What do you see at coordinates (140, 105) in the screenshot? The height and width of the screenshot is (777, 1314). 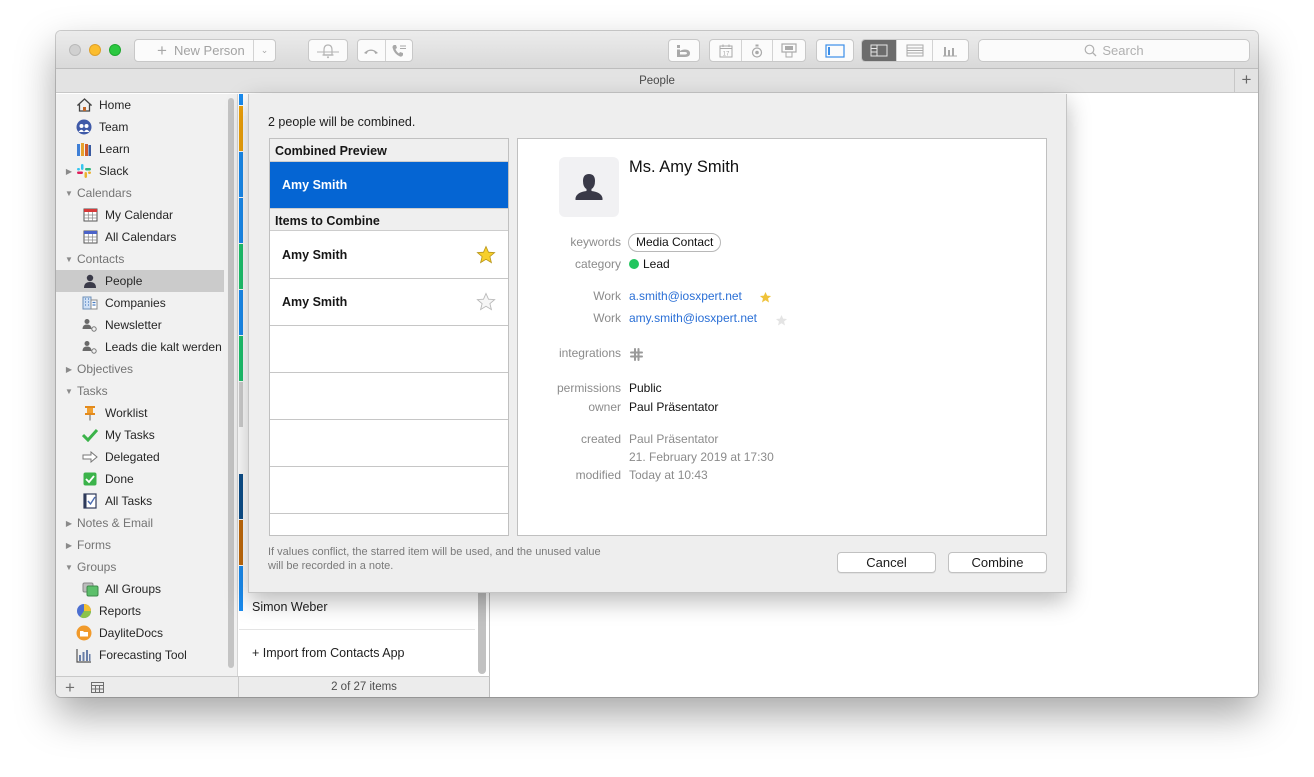 I see `sidebar-item-home: Home` at bounding box center [140, 105].